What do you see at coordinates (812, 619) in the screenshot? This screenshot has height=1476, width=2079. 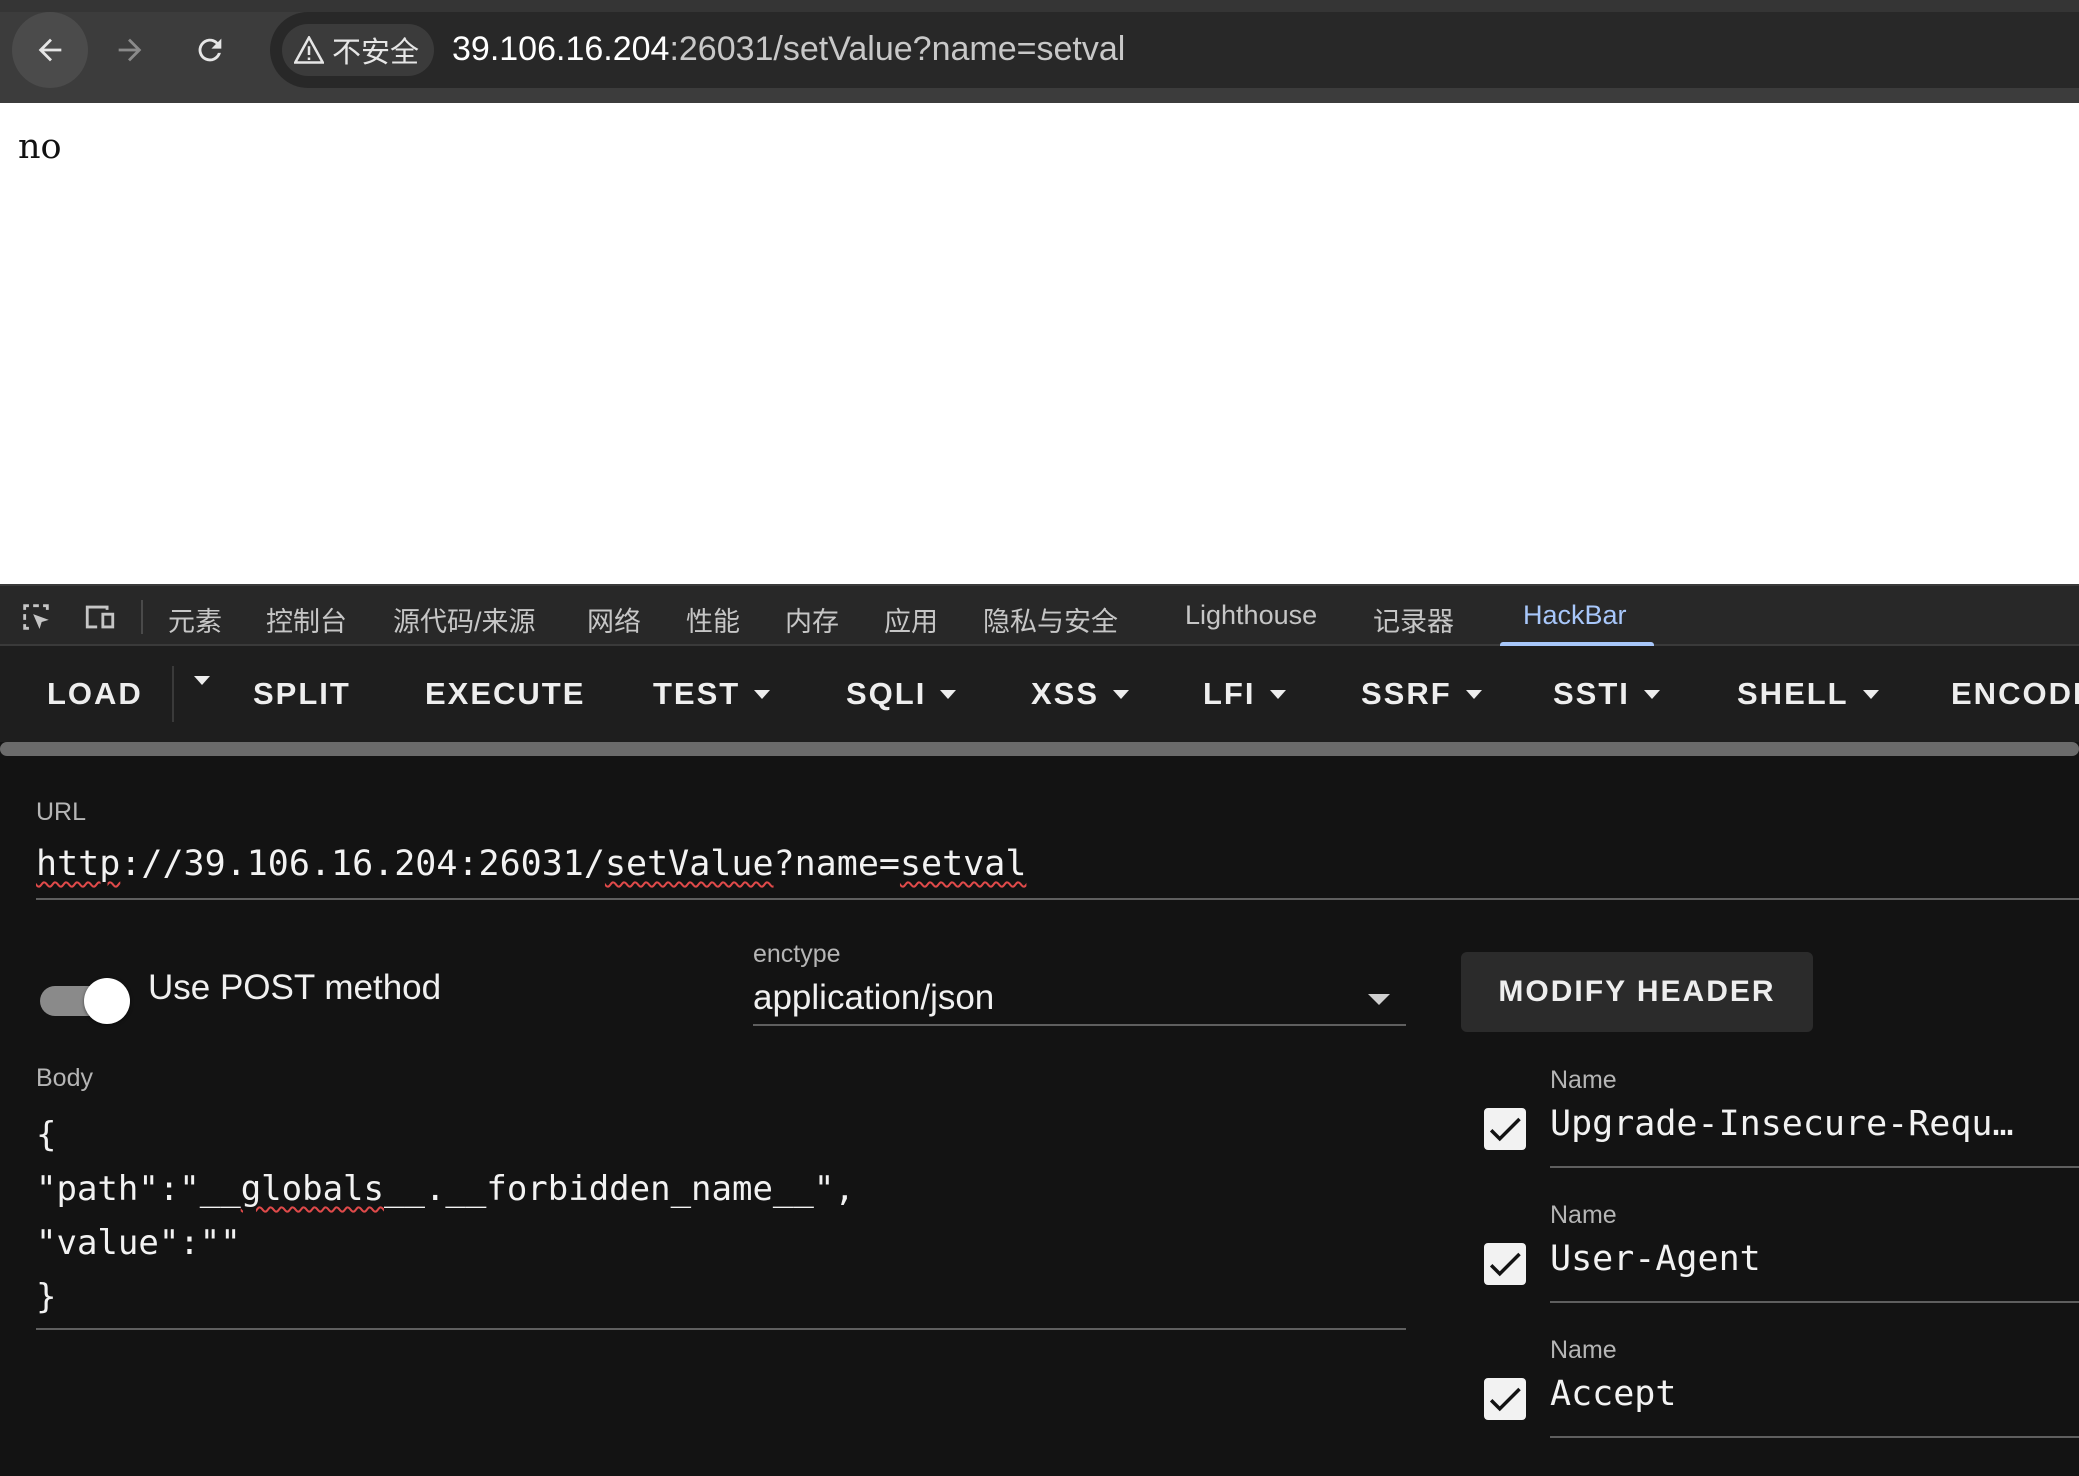 I see `tab-memory: 内存` at bounding box center [812, 619].